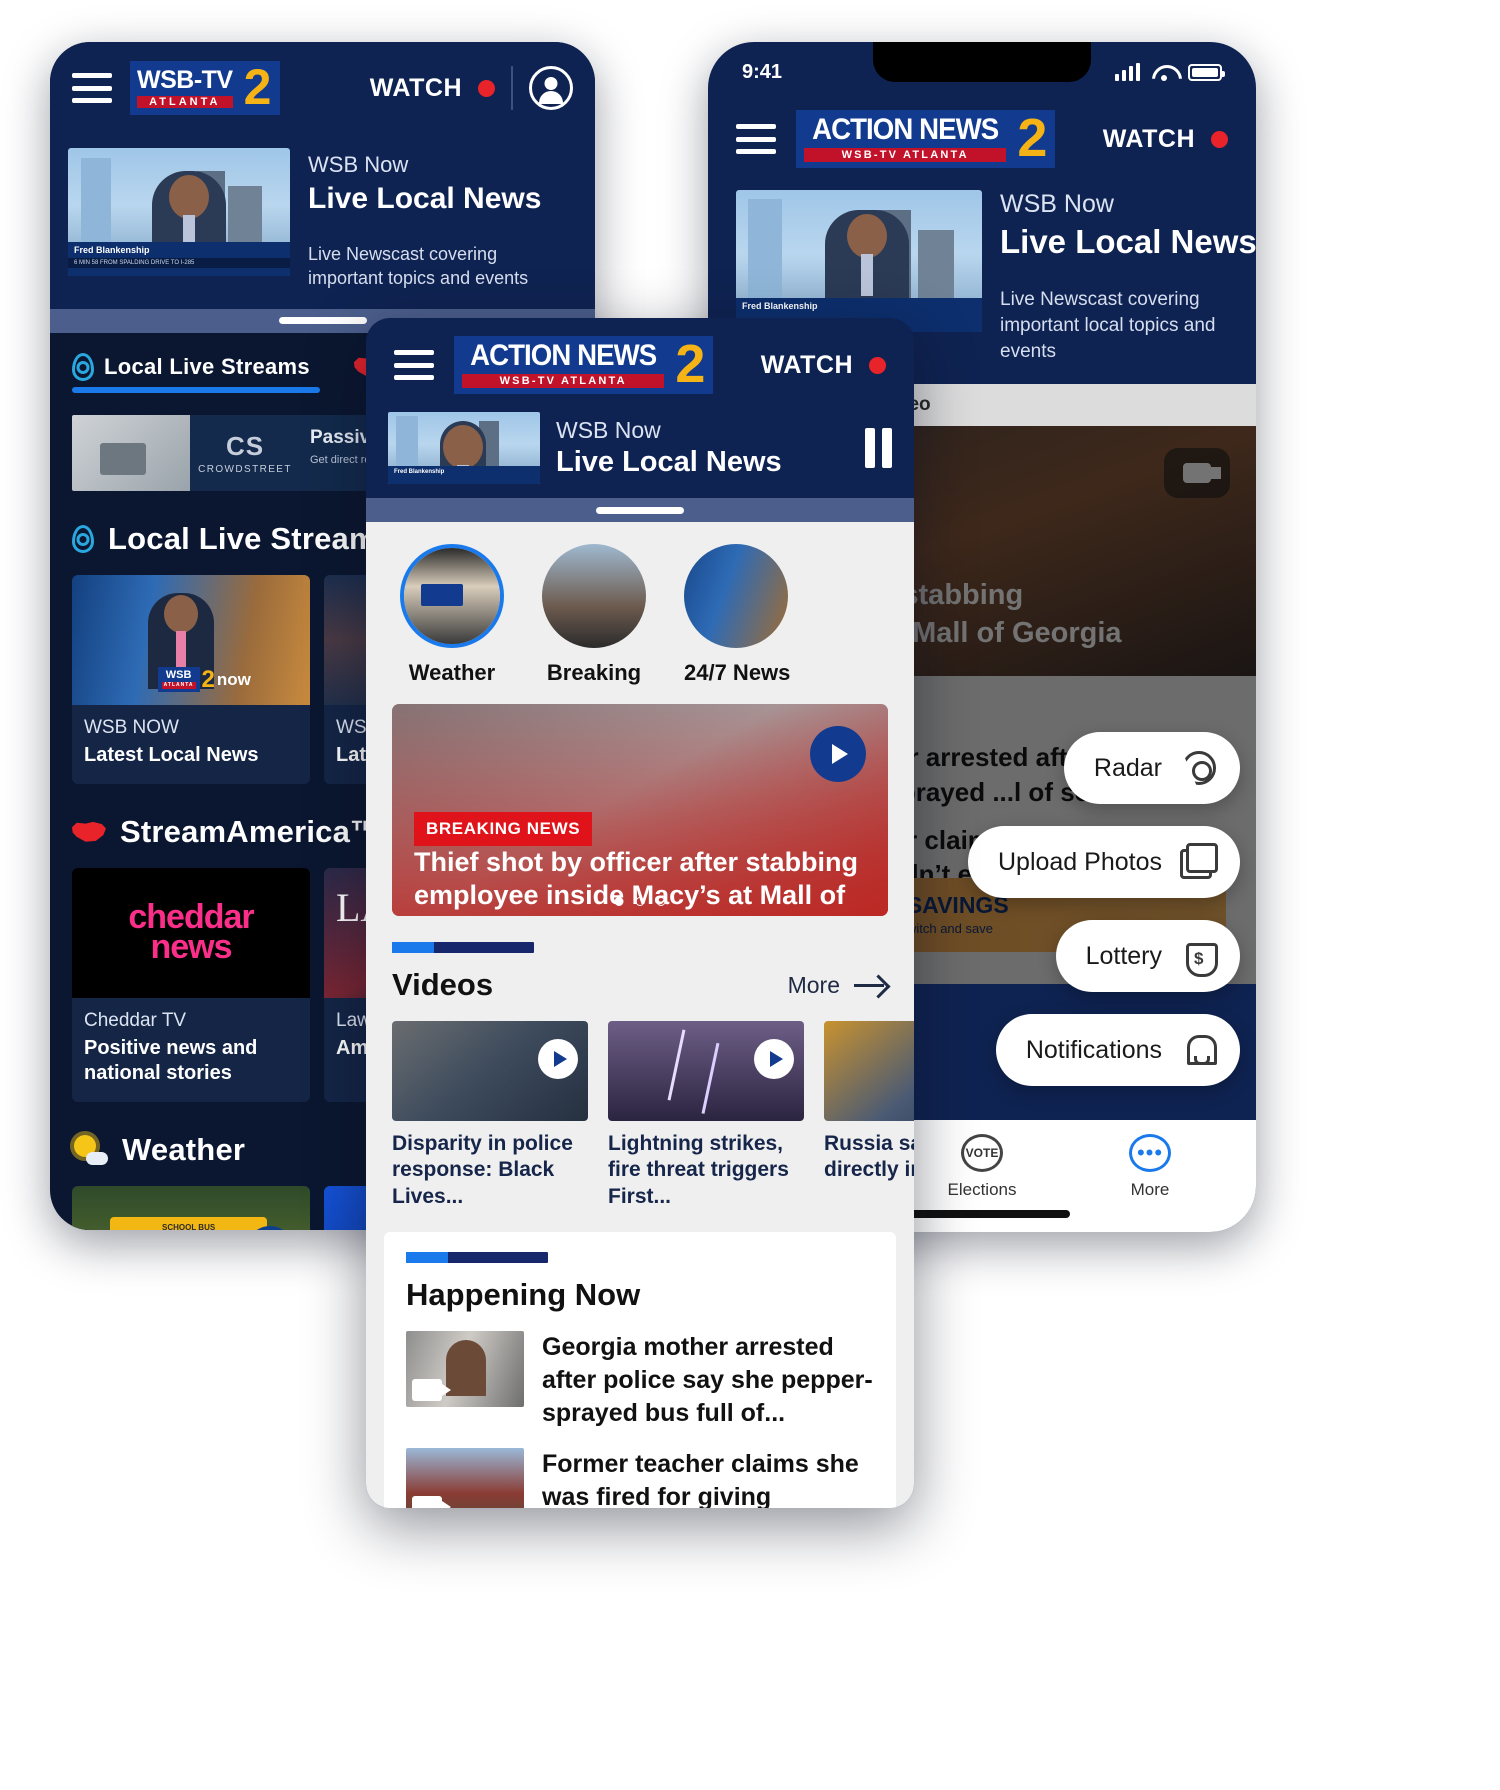  What do you see at coordinates (737, 615) in the screenshot?
I see `story-247-news: 24/7 News` at bounding box center [737, 615].